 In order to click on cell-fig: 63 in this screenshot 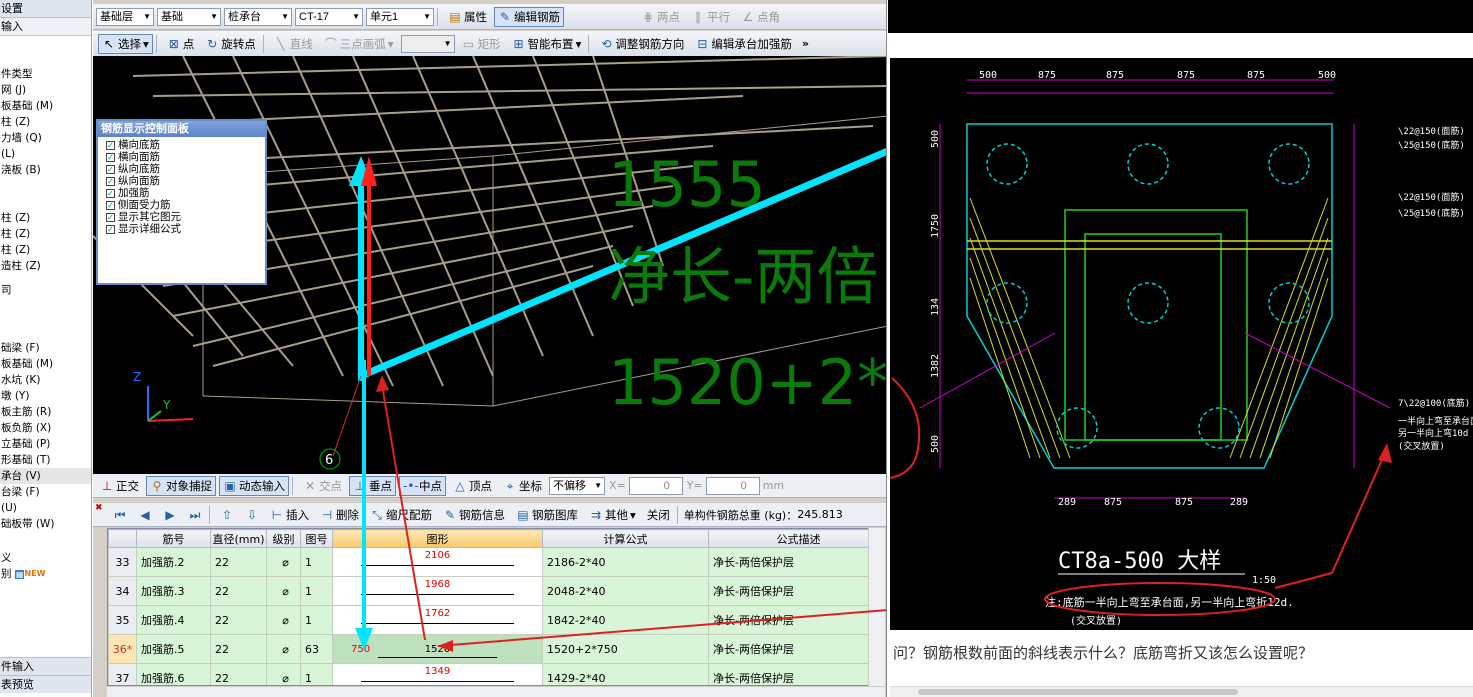, I will do `click(316, 649)`.